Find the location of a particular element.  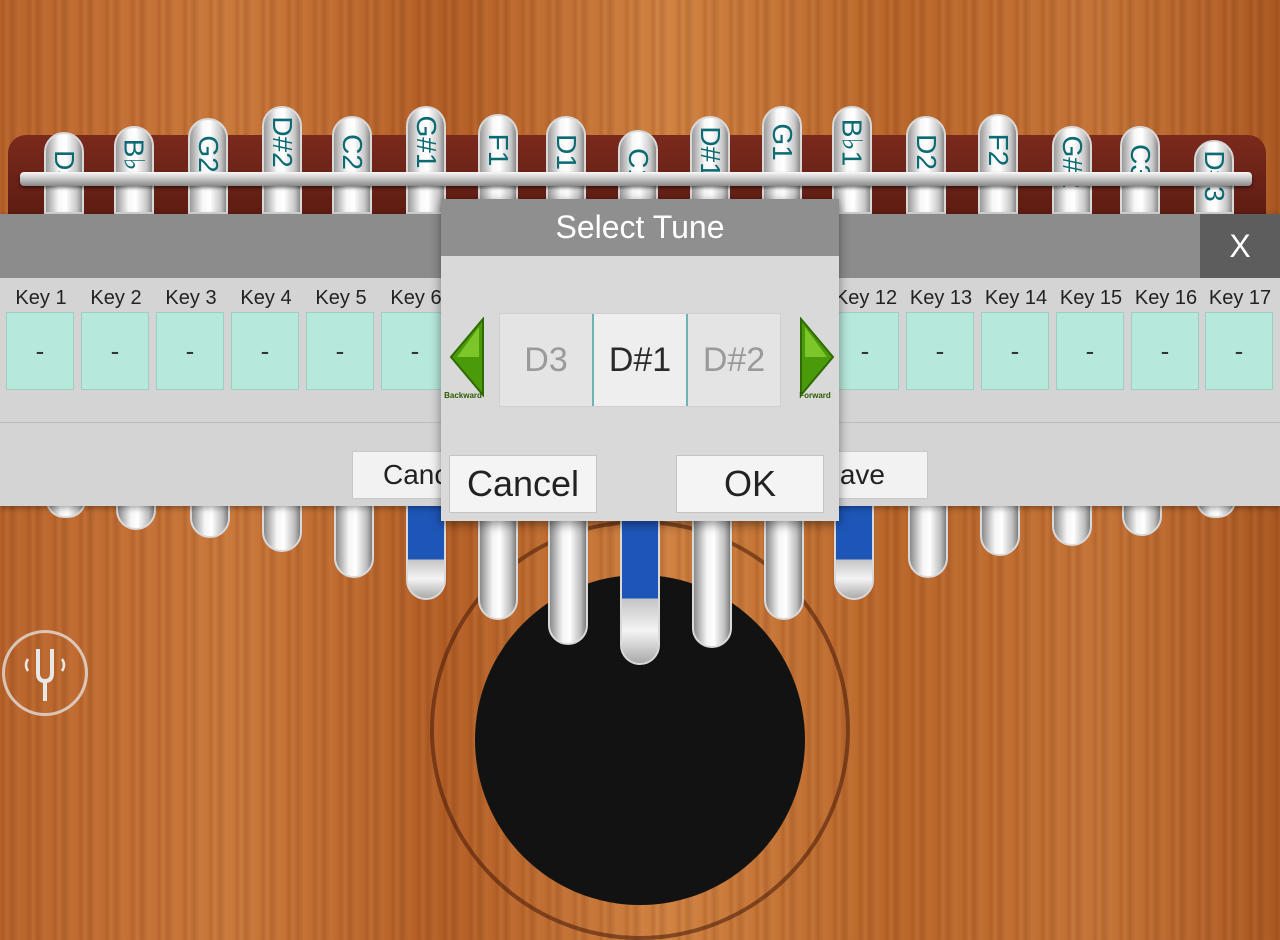

key-label: Key 17 is located at coordinates (1240, 298).